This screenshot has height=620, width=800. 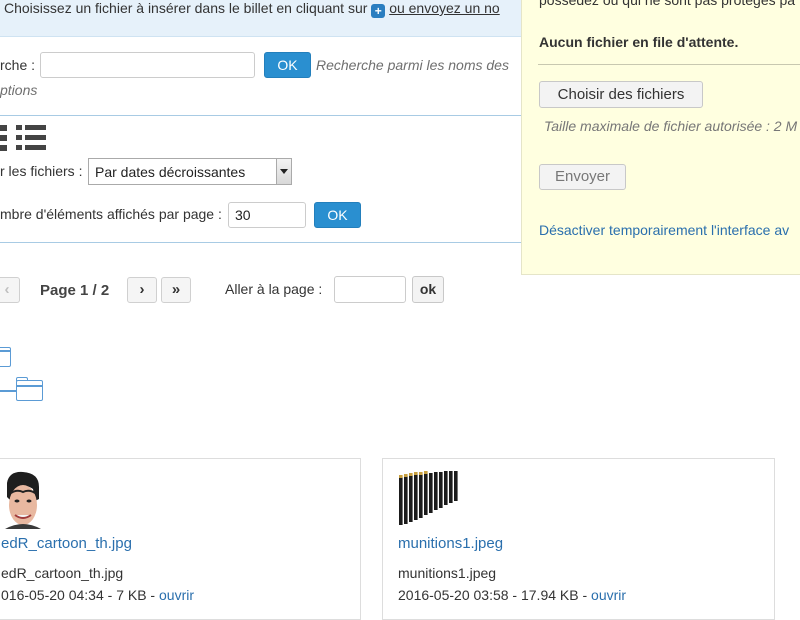 What do you see at coordinates (444, 8) in the screenshot?
I see `notice-text-after: ou envoyez un no` at bounding box center [444, 8].